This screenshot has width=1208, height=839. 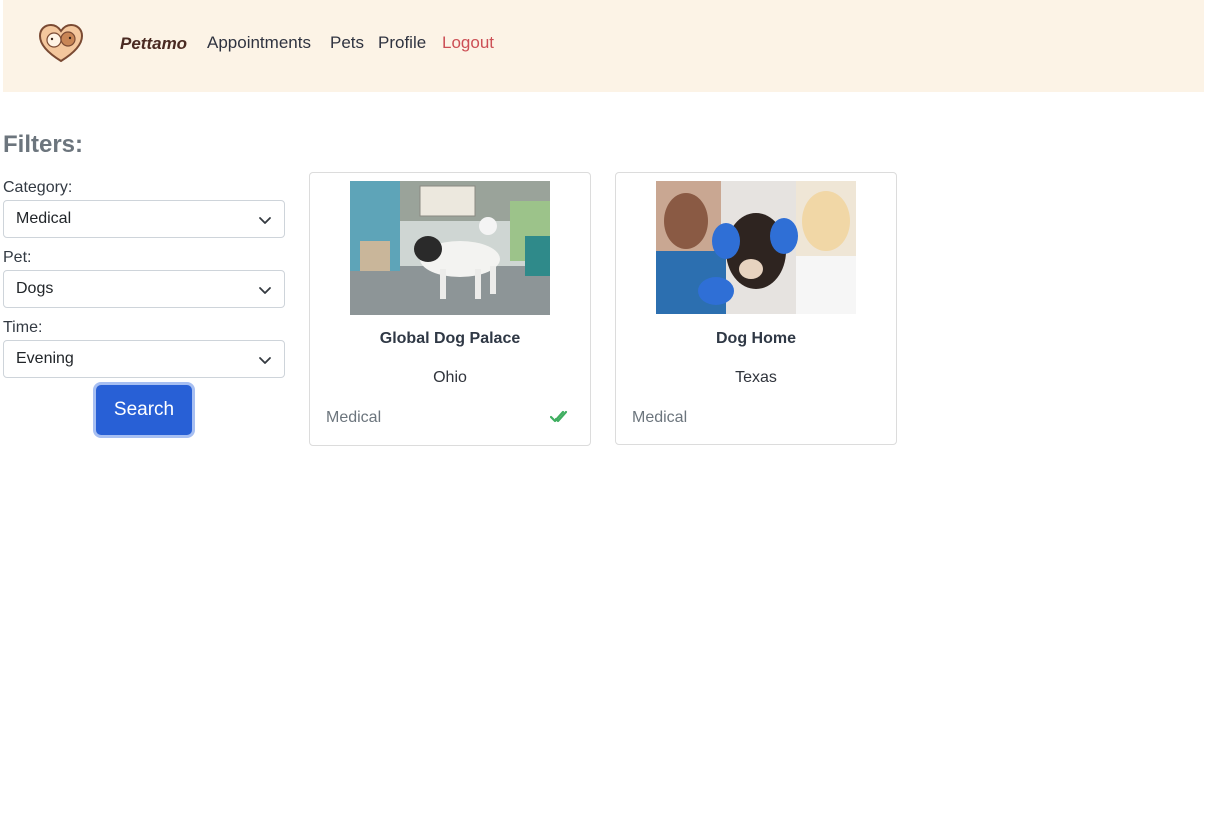 I want to click on clinic-location: Texas, so click(x=756, y=377).